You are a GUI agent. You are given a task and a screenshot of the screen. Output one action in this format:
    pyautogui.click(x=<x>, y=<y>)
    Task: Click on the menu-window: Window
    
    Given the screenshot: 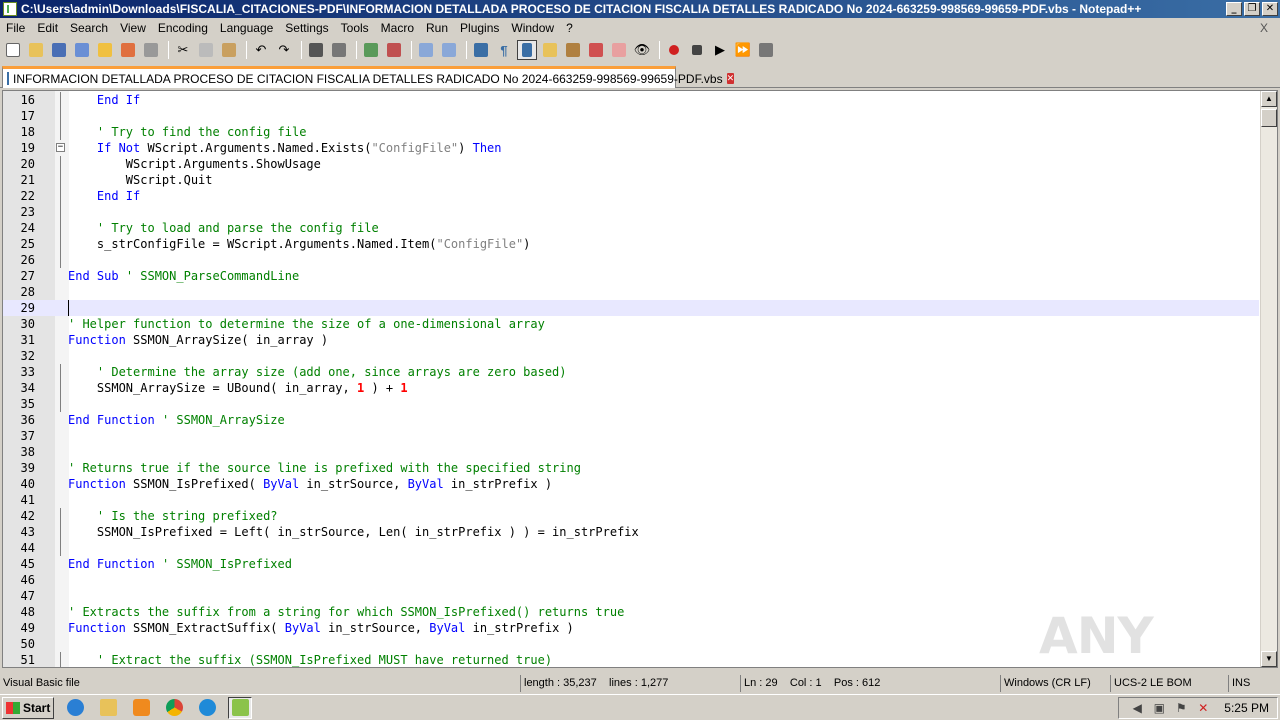 What is the action you would take?
    pyautogui.click(x=532, y=28)
    